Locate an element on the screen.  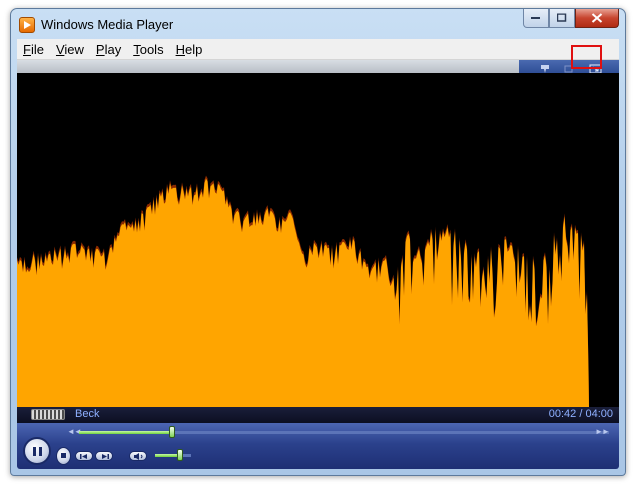
volume-slider is located at coordinates (173, 455).